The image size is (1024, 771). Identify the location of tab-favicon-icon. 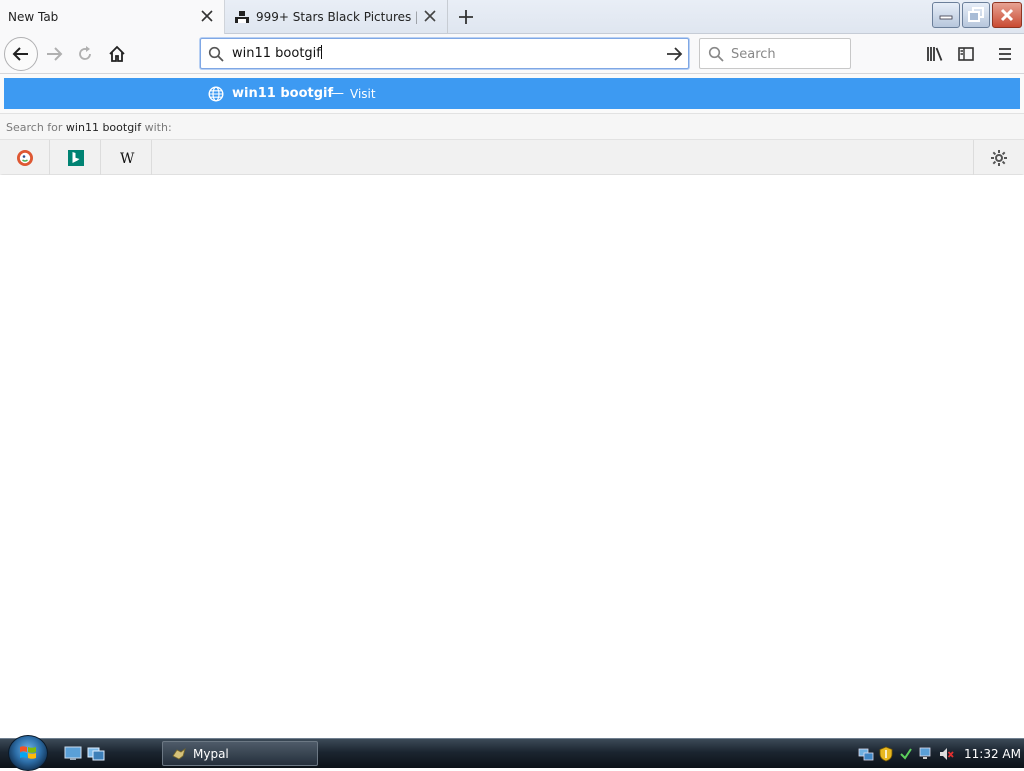
(242, 17).